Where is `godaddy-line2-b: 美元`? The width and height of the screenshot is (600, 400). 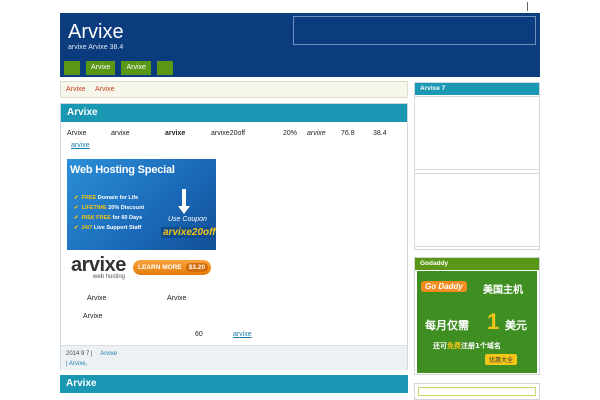
godaddy-line2-b: 美元 is located at coordinates (516, 325).